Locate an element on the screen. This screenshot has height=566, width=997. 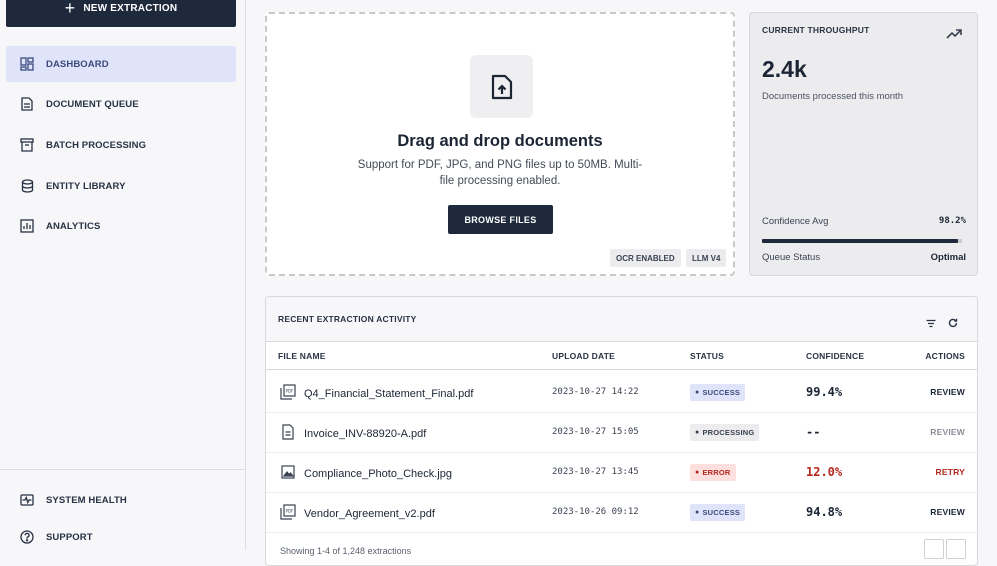
upload-date: 2023-10-26 09:12 is located at coordinates (595, 512).